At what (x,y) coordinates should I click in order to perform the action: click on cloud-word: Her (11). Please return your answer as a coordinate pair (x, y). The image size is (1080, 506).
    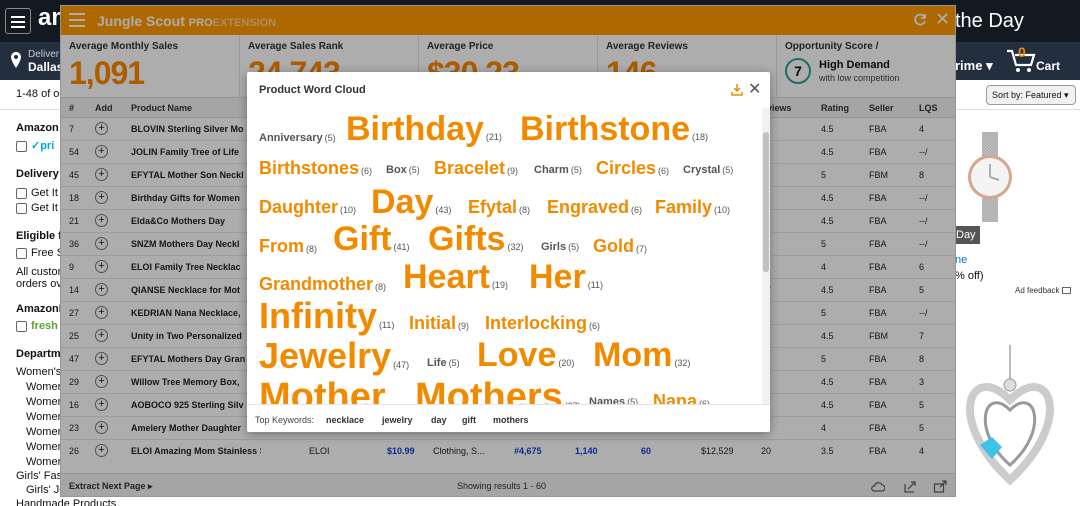
    Looking at the image, I should click on (566, 277).